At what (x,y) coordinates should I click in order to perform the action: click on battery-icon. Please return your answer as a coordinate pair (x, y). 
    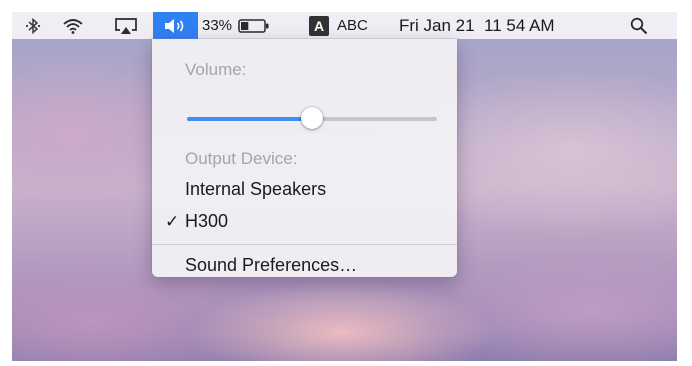
    Looking at the image, I should click on (253, 25).